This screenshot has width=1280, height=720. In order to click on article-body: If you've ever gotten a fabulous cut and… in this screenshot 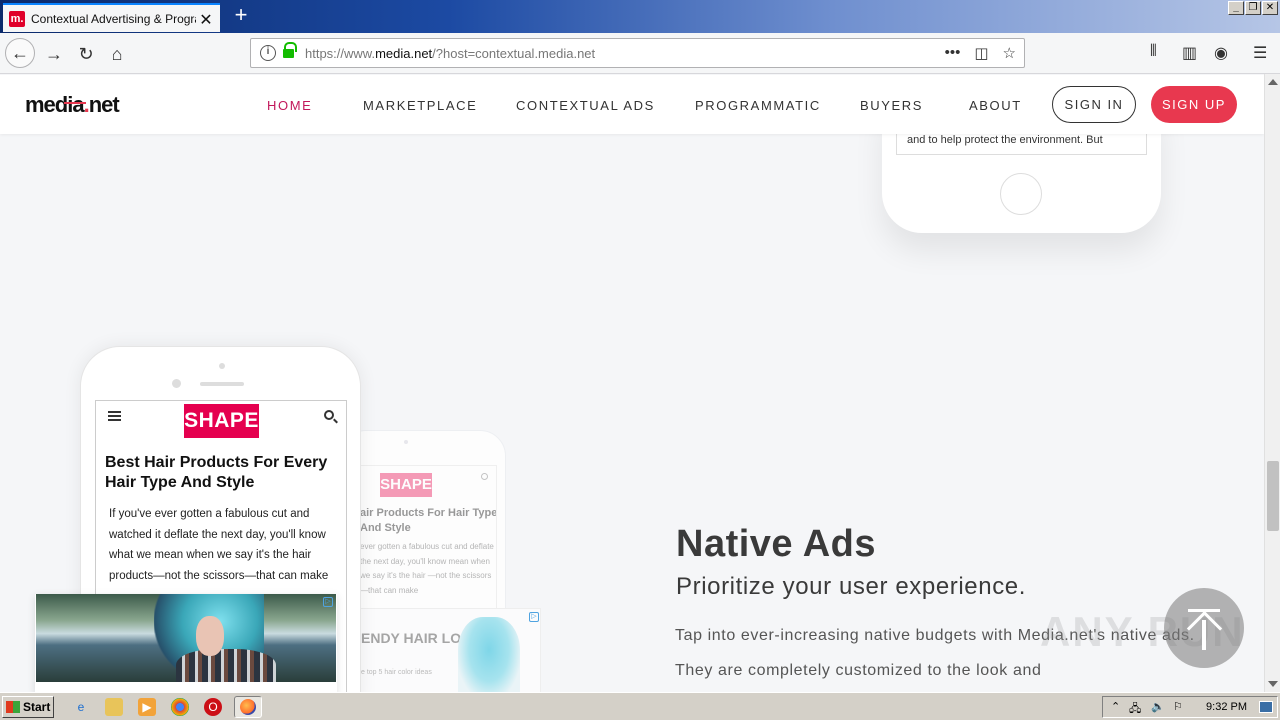, I will do `click(219, 545)`.